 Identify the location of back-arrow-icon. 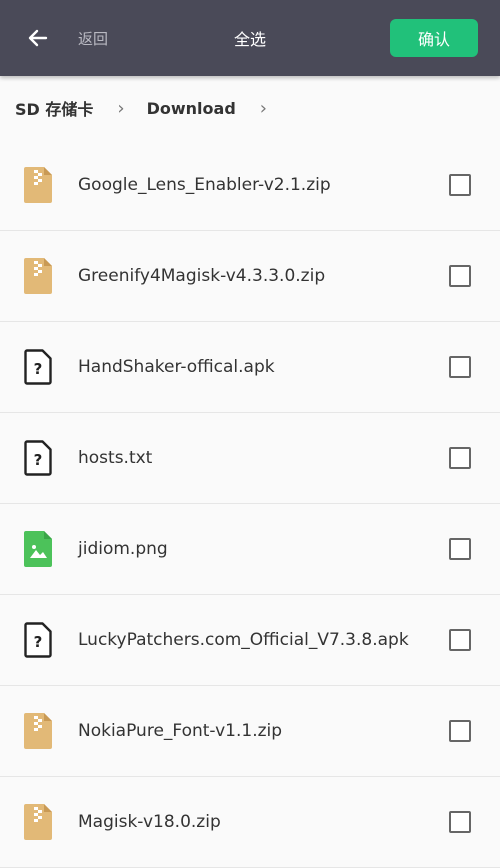
(38, 38).